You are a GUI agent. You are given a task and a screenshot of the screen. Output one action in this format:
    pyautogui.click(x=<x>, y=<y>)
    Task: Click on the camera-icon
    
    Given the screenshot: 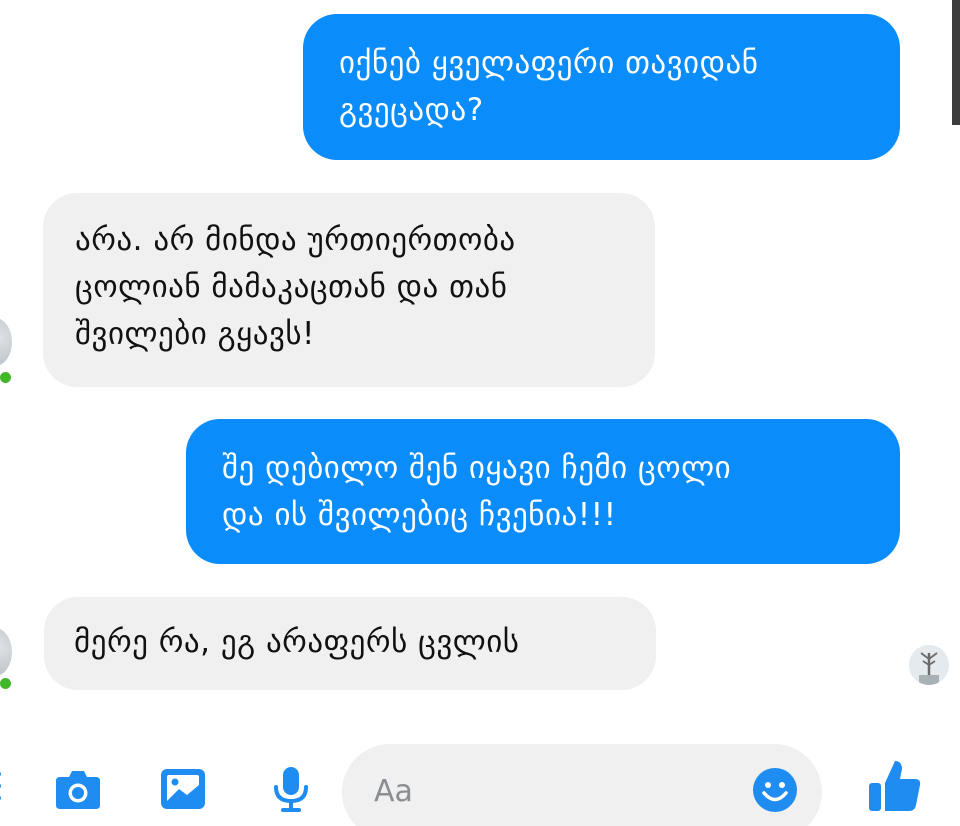 What is the action you would take?
    pyautogui.click(x=78, y=790)
    